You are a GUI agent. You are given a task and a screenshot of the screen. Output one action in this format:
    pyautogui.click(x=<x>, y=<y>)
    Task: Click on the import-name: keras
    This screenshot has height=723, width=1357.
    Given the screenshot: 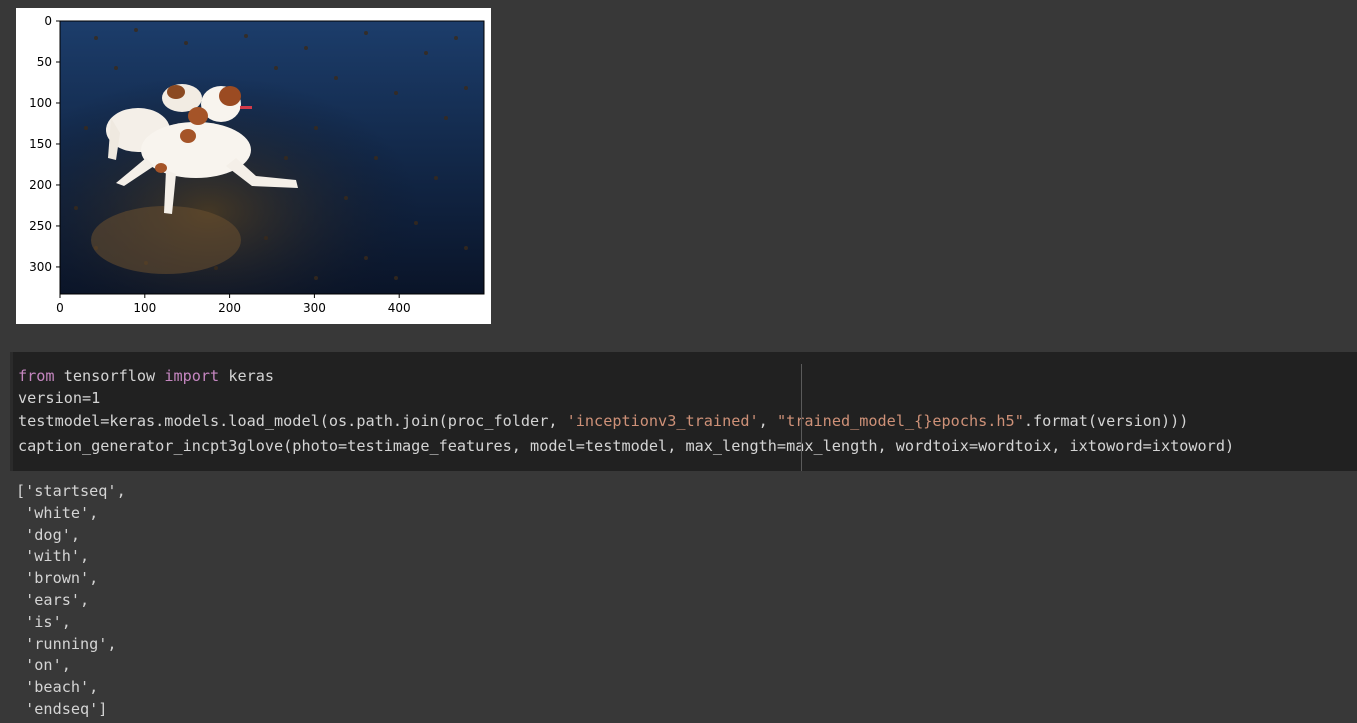 What is the action you would take?
    pyautogui.click(x=247, y=376)
    